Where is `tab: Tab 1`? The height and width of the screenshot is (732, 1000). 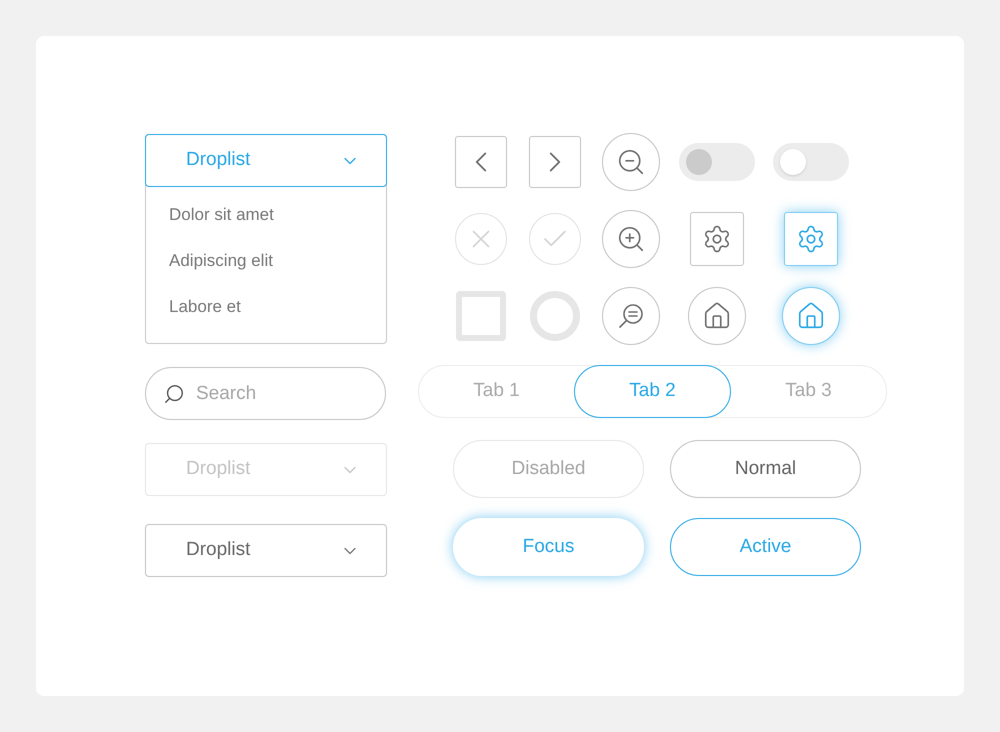 tab: Tab 1 is located at coordinates (496, 391).